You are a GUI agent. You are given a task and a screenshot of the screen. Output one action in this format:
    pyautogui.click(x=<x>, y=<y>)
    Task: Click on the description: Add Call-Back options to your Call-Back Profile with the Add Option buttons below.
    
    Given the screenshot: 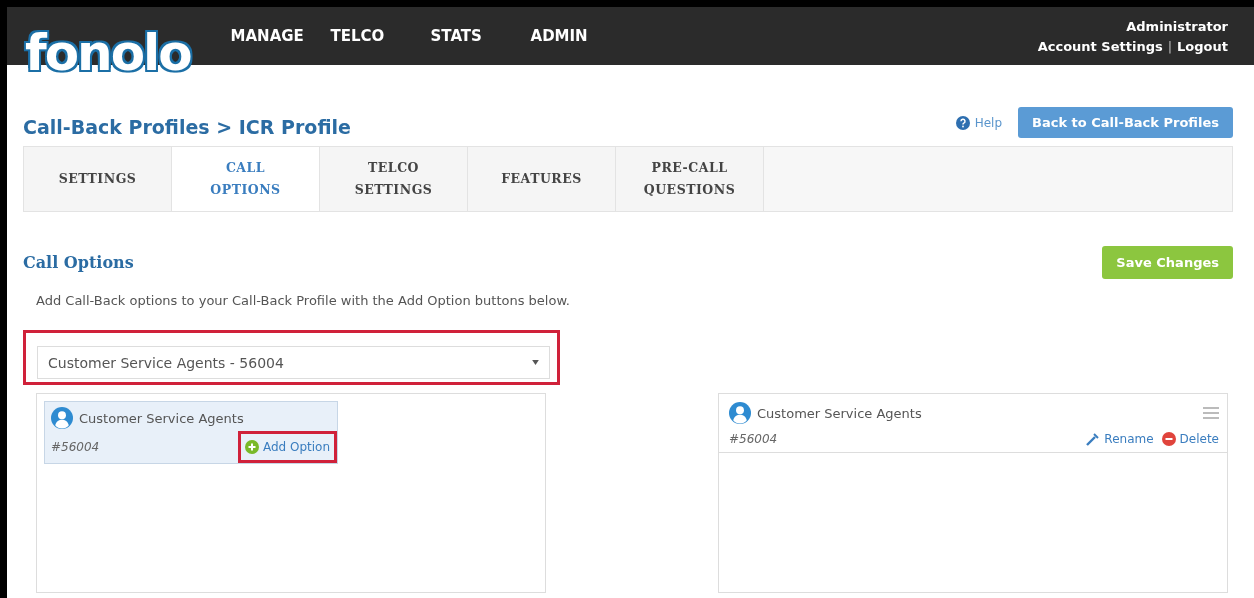 What is the action you would take?
    pyautogui.click(x=303, y=300)
    